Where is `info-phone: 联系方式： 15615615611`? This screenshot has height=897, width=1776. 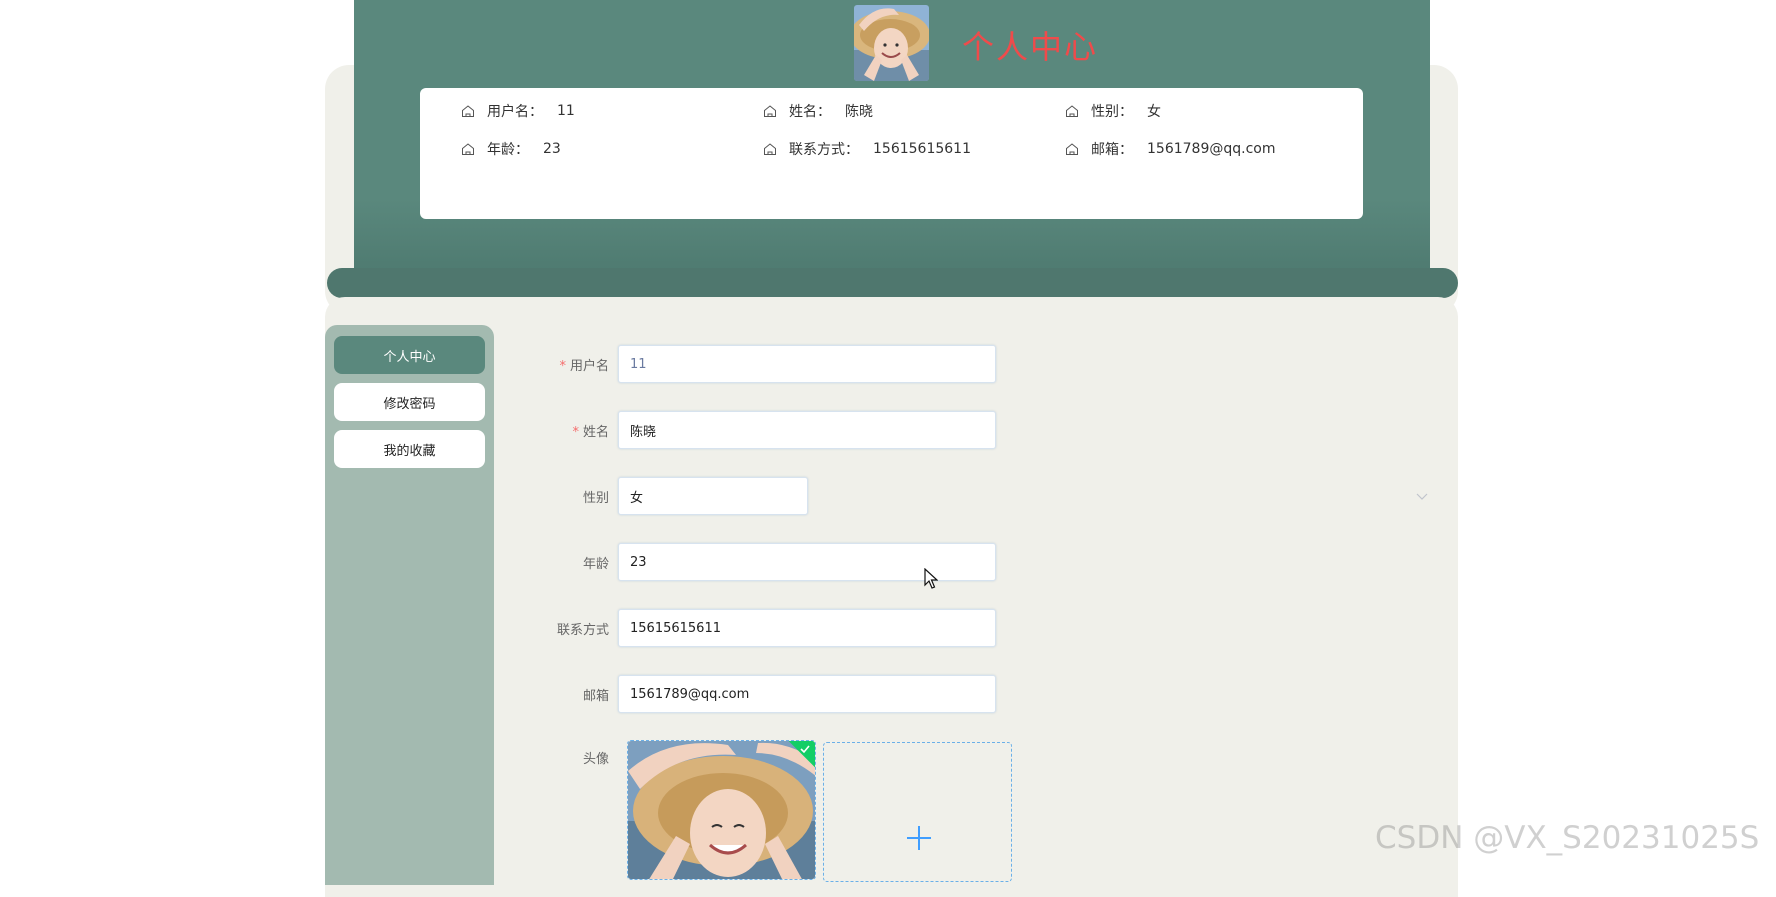 info-phone: 联系方式： 15615615611 is located at coordinates (867, 149).